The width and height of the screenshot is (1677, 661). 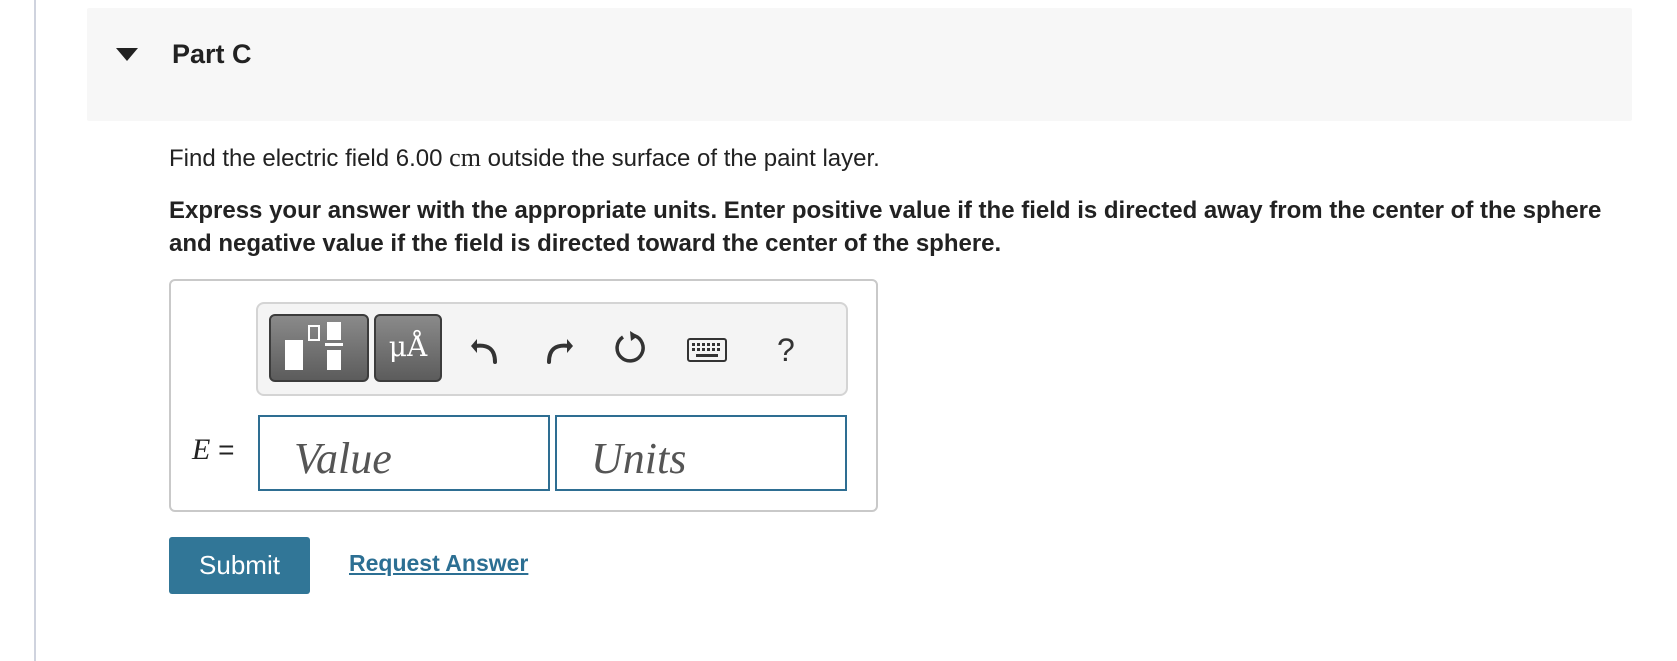 What do you see at coordinates (314, 346) in the screenshot?
I see `templates-icon` at bounding box center [314, 346].